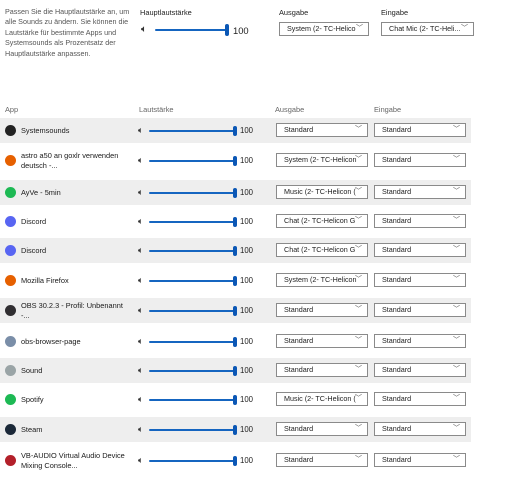 The image size is (506, 480). I want to click on browser-page-icon, so click(10, 341).